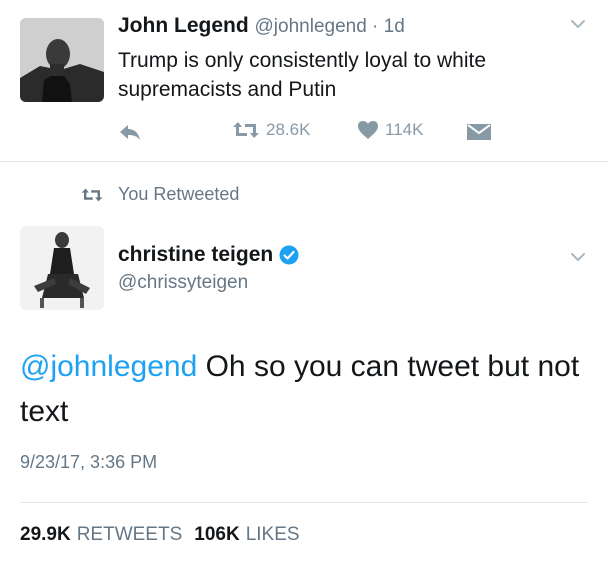 This screenshot has height=566, width=608. What do you see at coordinates (195, 255) in the screenshot?
I see `author-name: christine teigen` at bounding box center [195, 255].